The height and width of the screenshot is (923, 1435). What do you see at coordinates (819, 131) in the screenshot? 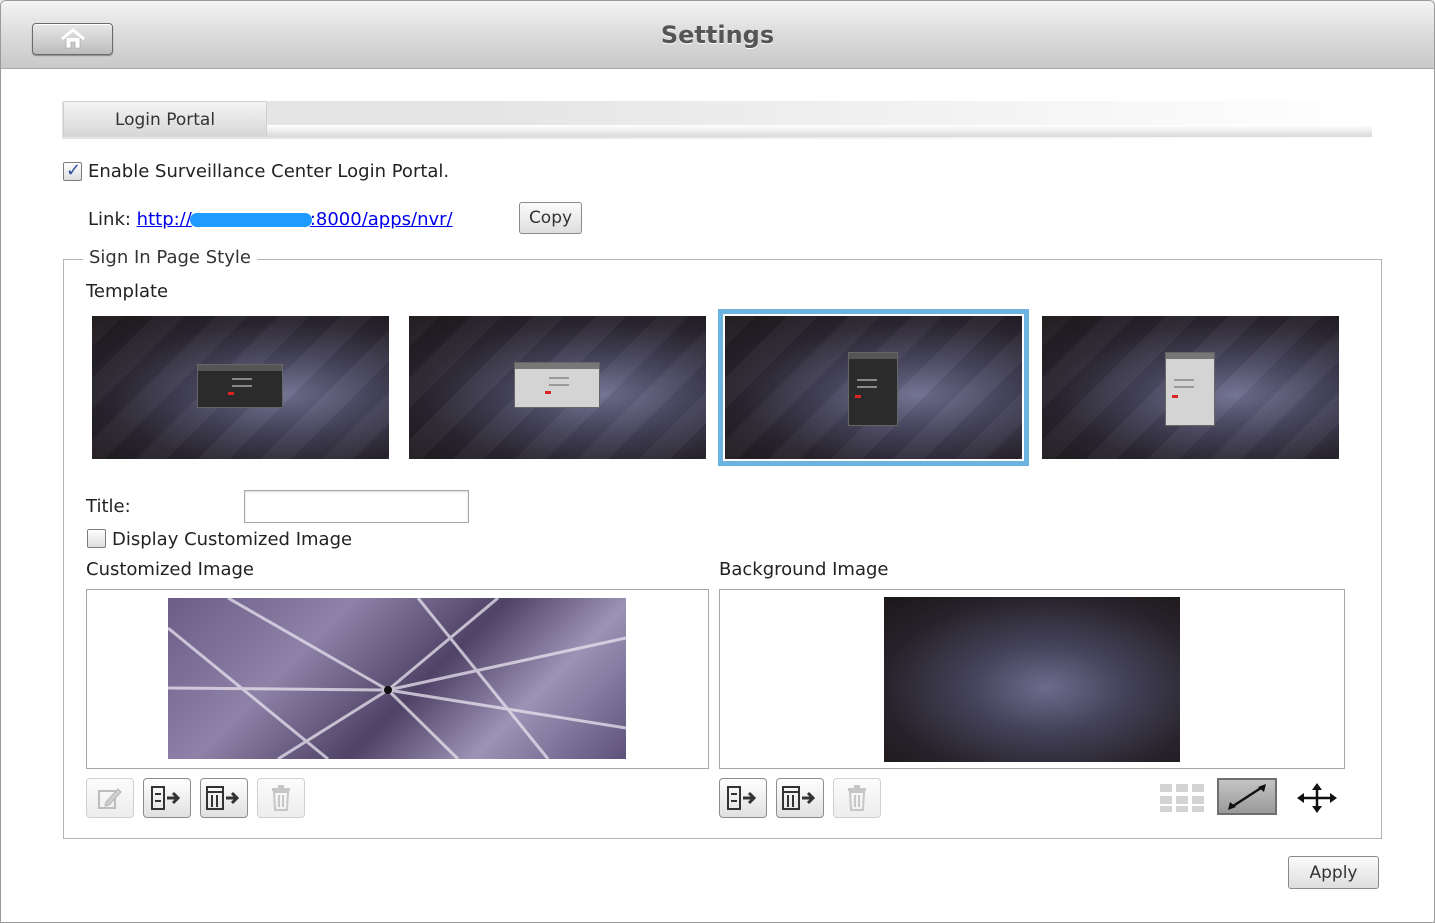
I see `tab-bar-divider` at bounding box center [819, 131].